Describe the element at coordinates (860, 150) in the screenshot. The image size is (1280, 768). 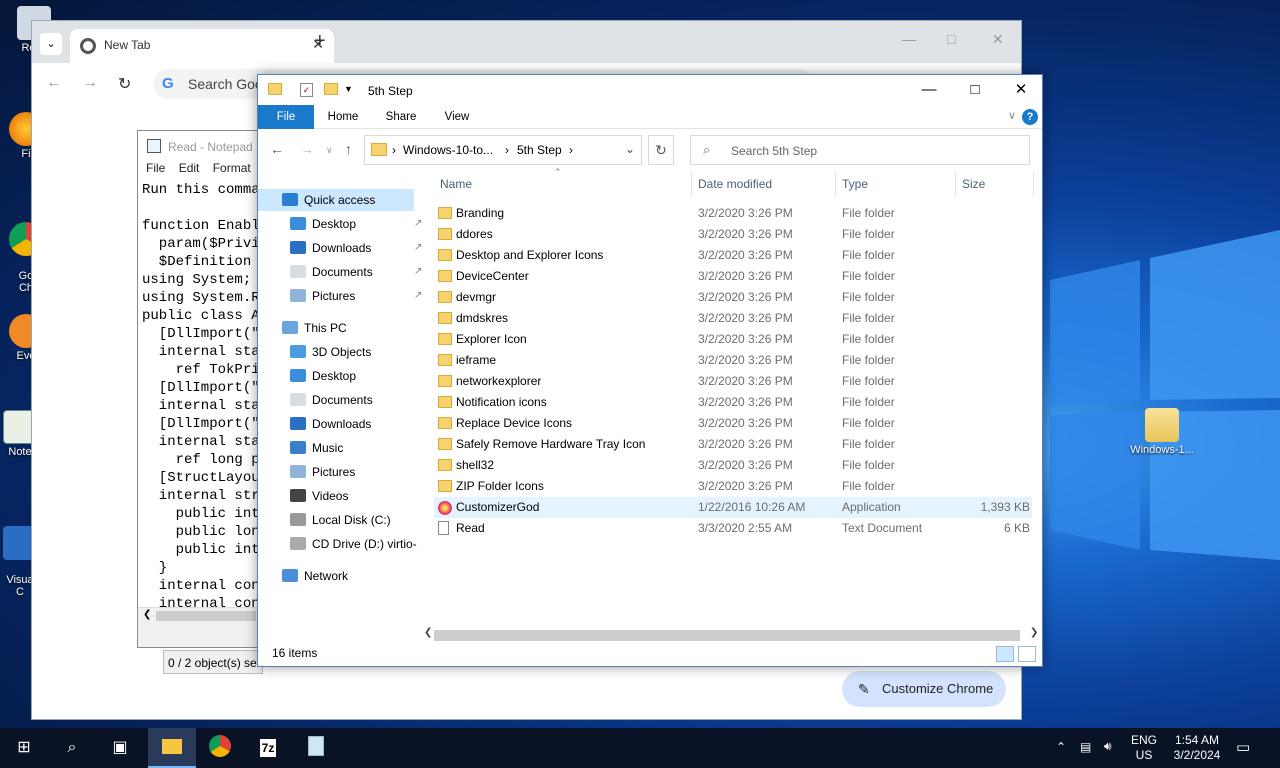
I see `search-box: ⌕ Search 5th Step` at that location.